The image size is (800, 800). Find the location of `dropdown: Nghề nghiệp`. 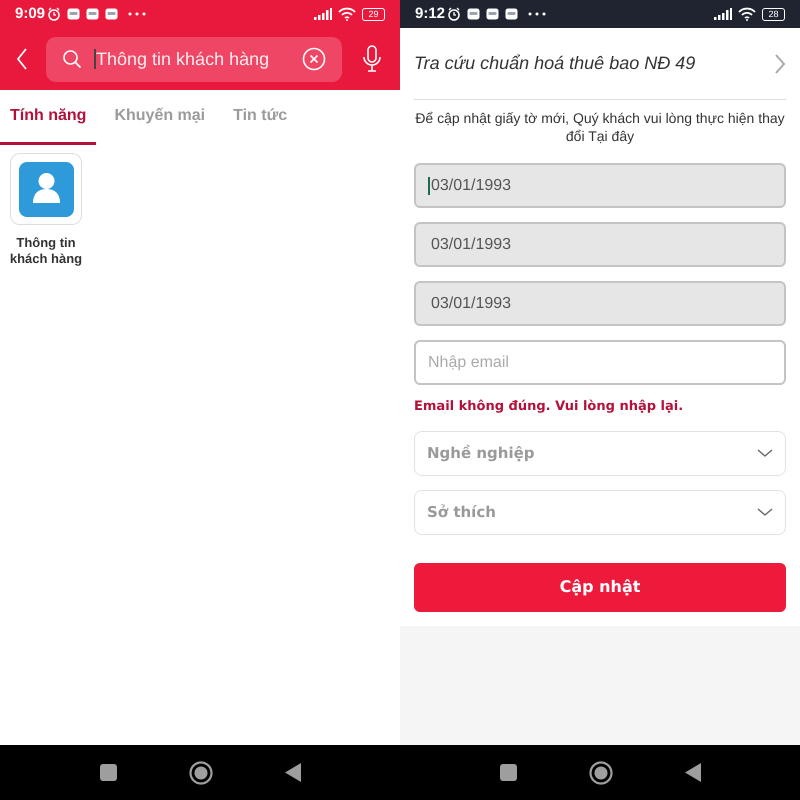

dropdown: Nghề nghiệp is located at coordinates (600, 453).